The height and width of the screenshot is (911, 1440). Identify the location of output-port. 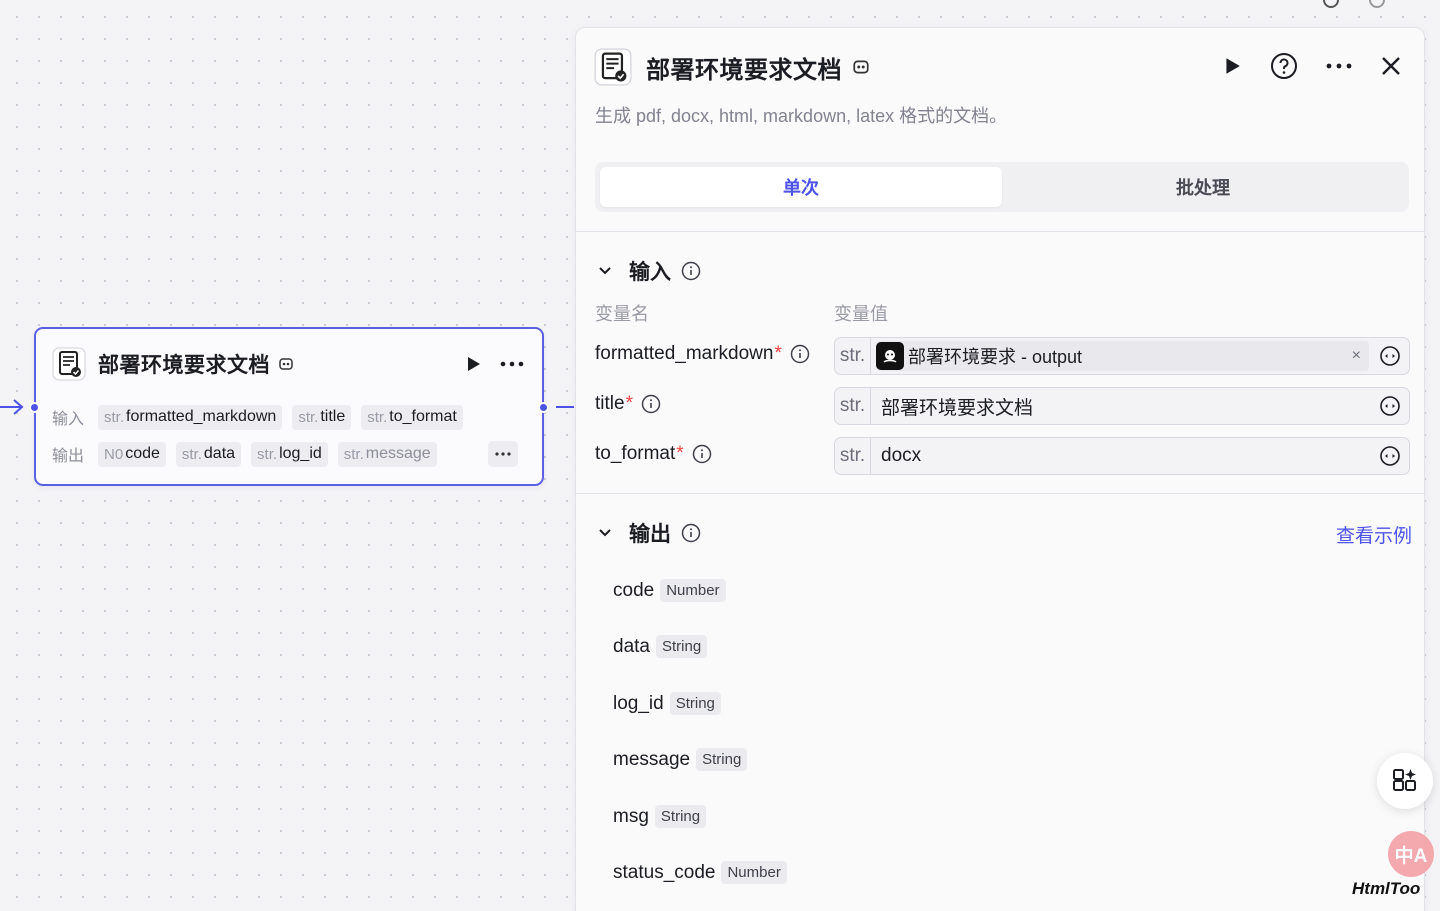
(543, 407).